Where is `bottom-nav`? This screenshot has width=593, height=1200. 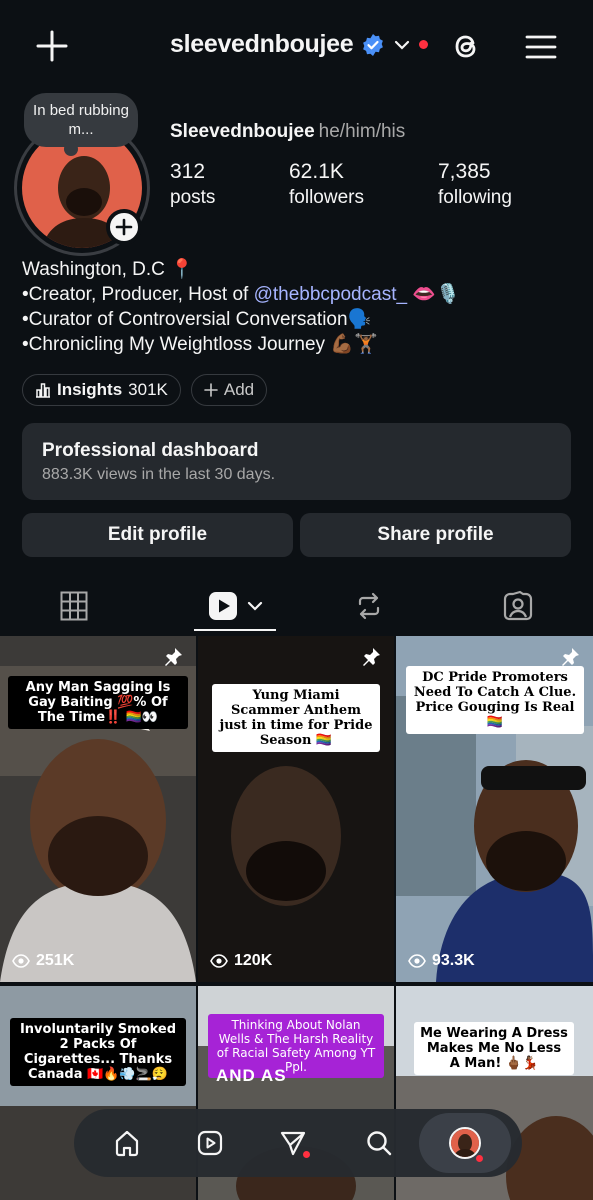 bottom-nav is located at coordinates (298, 1143).